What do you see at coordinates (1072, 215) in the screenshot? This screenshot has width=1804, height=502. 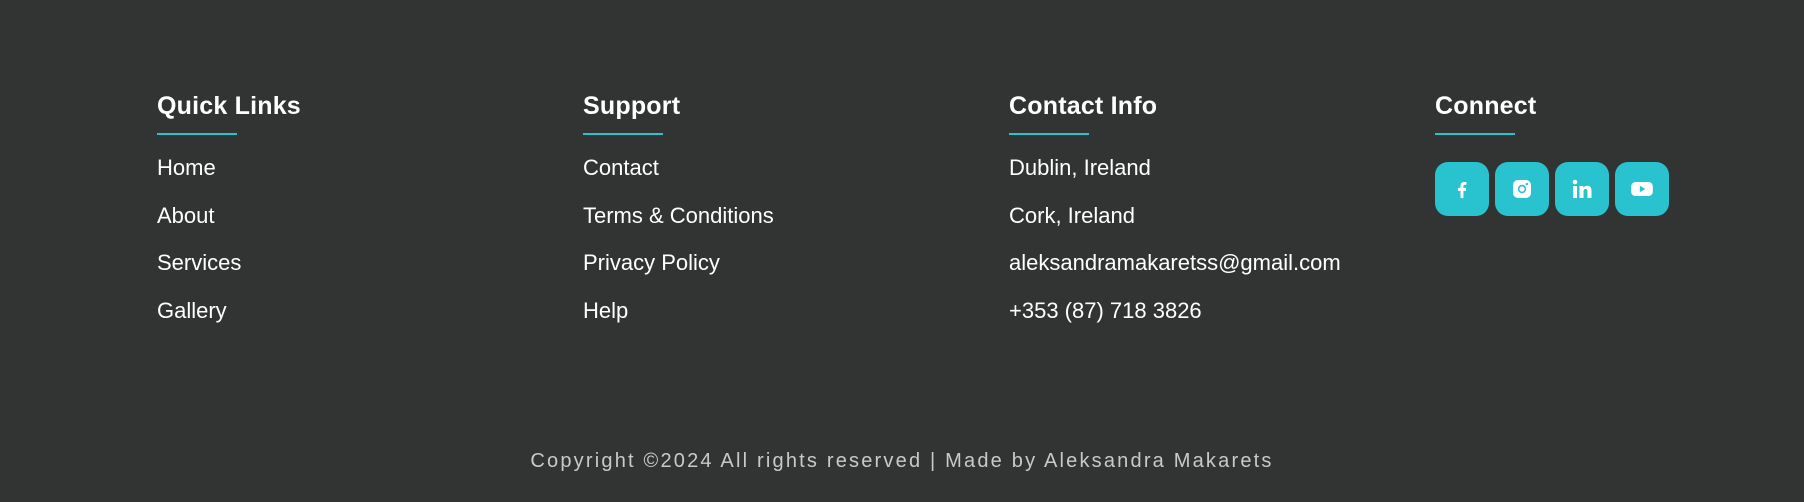 I see `contact-location-cork: Cork, Ireland` at bounding box center [1072, 215].